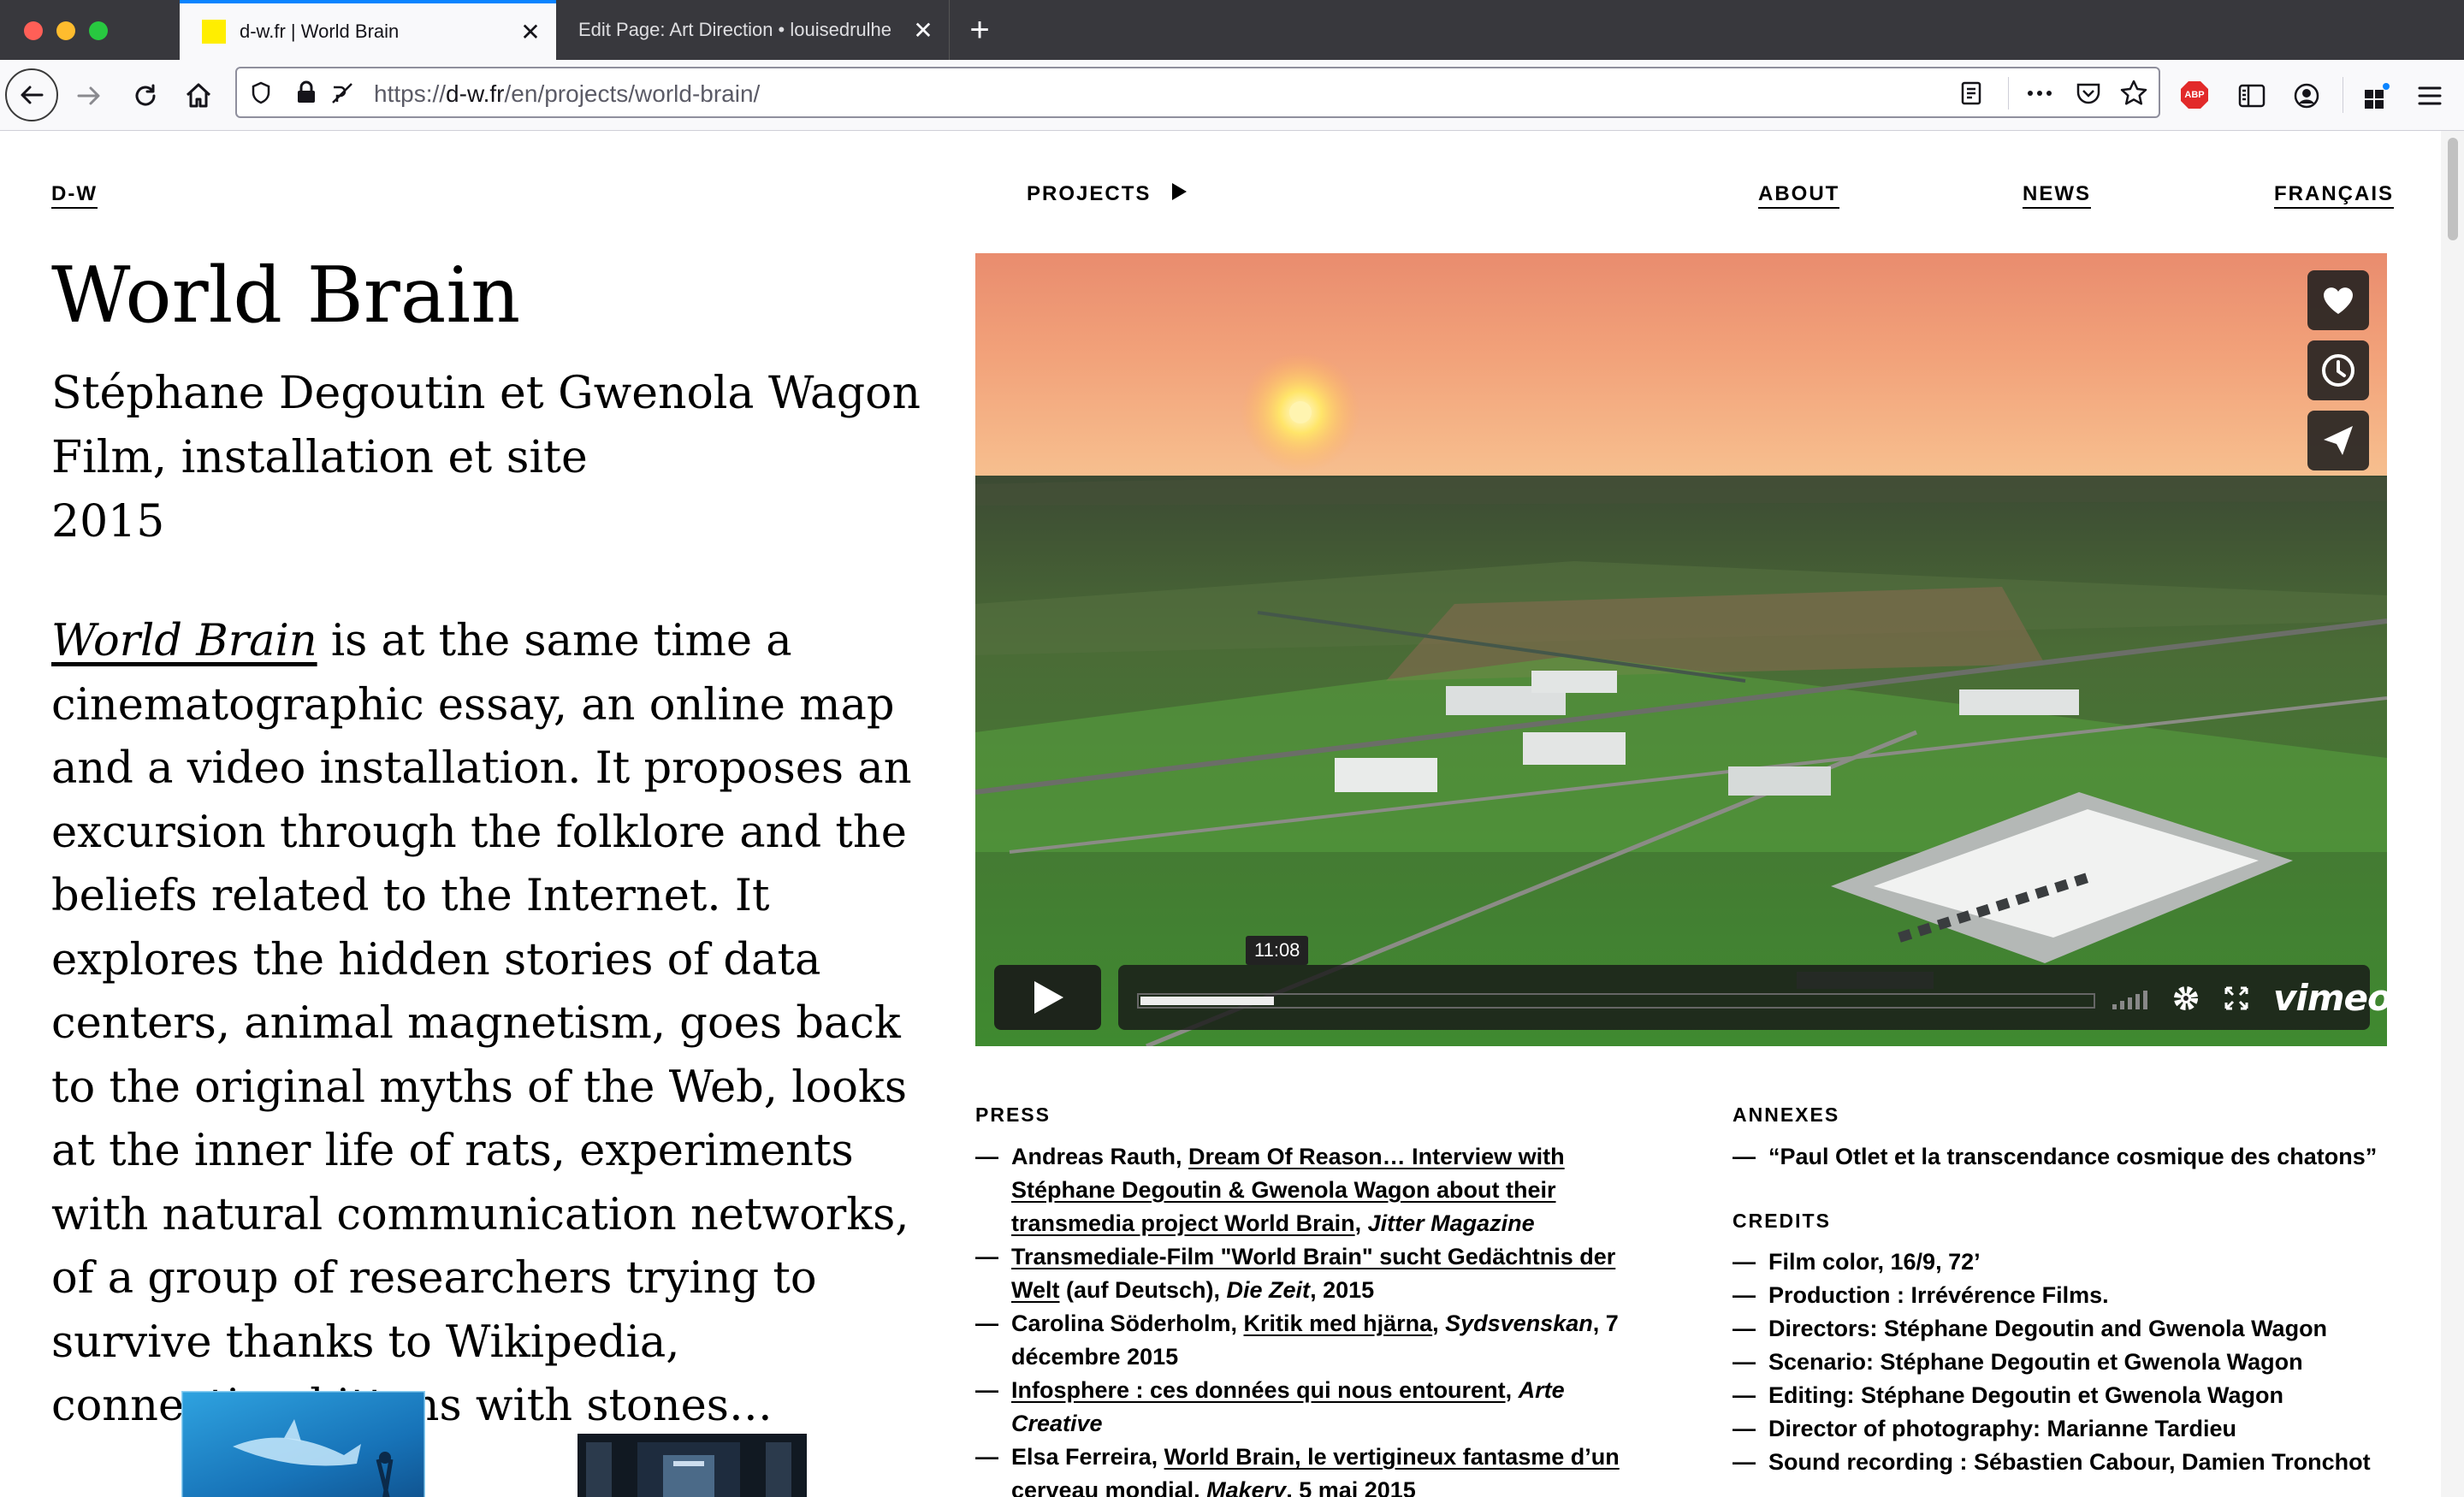 The width and height of the screenshot is (2464, 1497). Describe the element at coordinates (342, 93) in the screenshot. I see `permissions-icon` at that location.